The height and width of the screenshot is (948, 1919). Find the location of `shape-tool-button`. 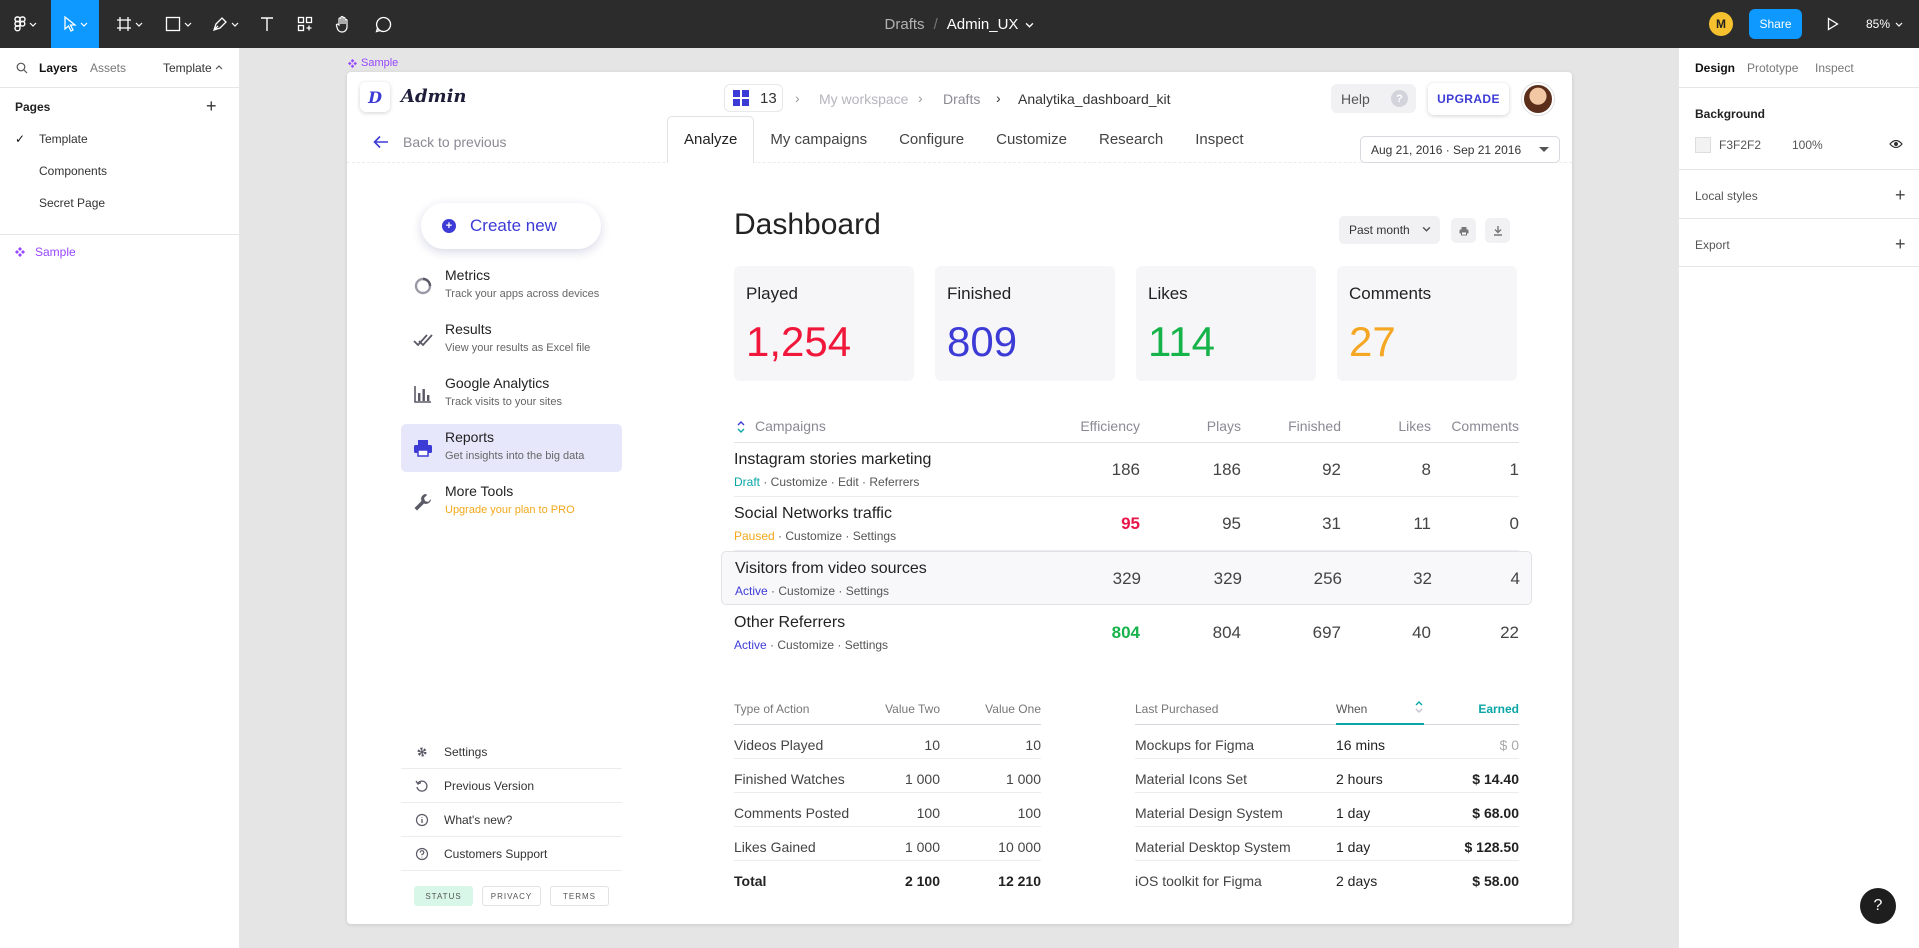

shape-tool-button is located at coordinates (178, 24).